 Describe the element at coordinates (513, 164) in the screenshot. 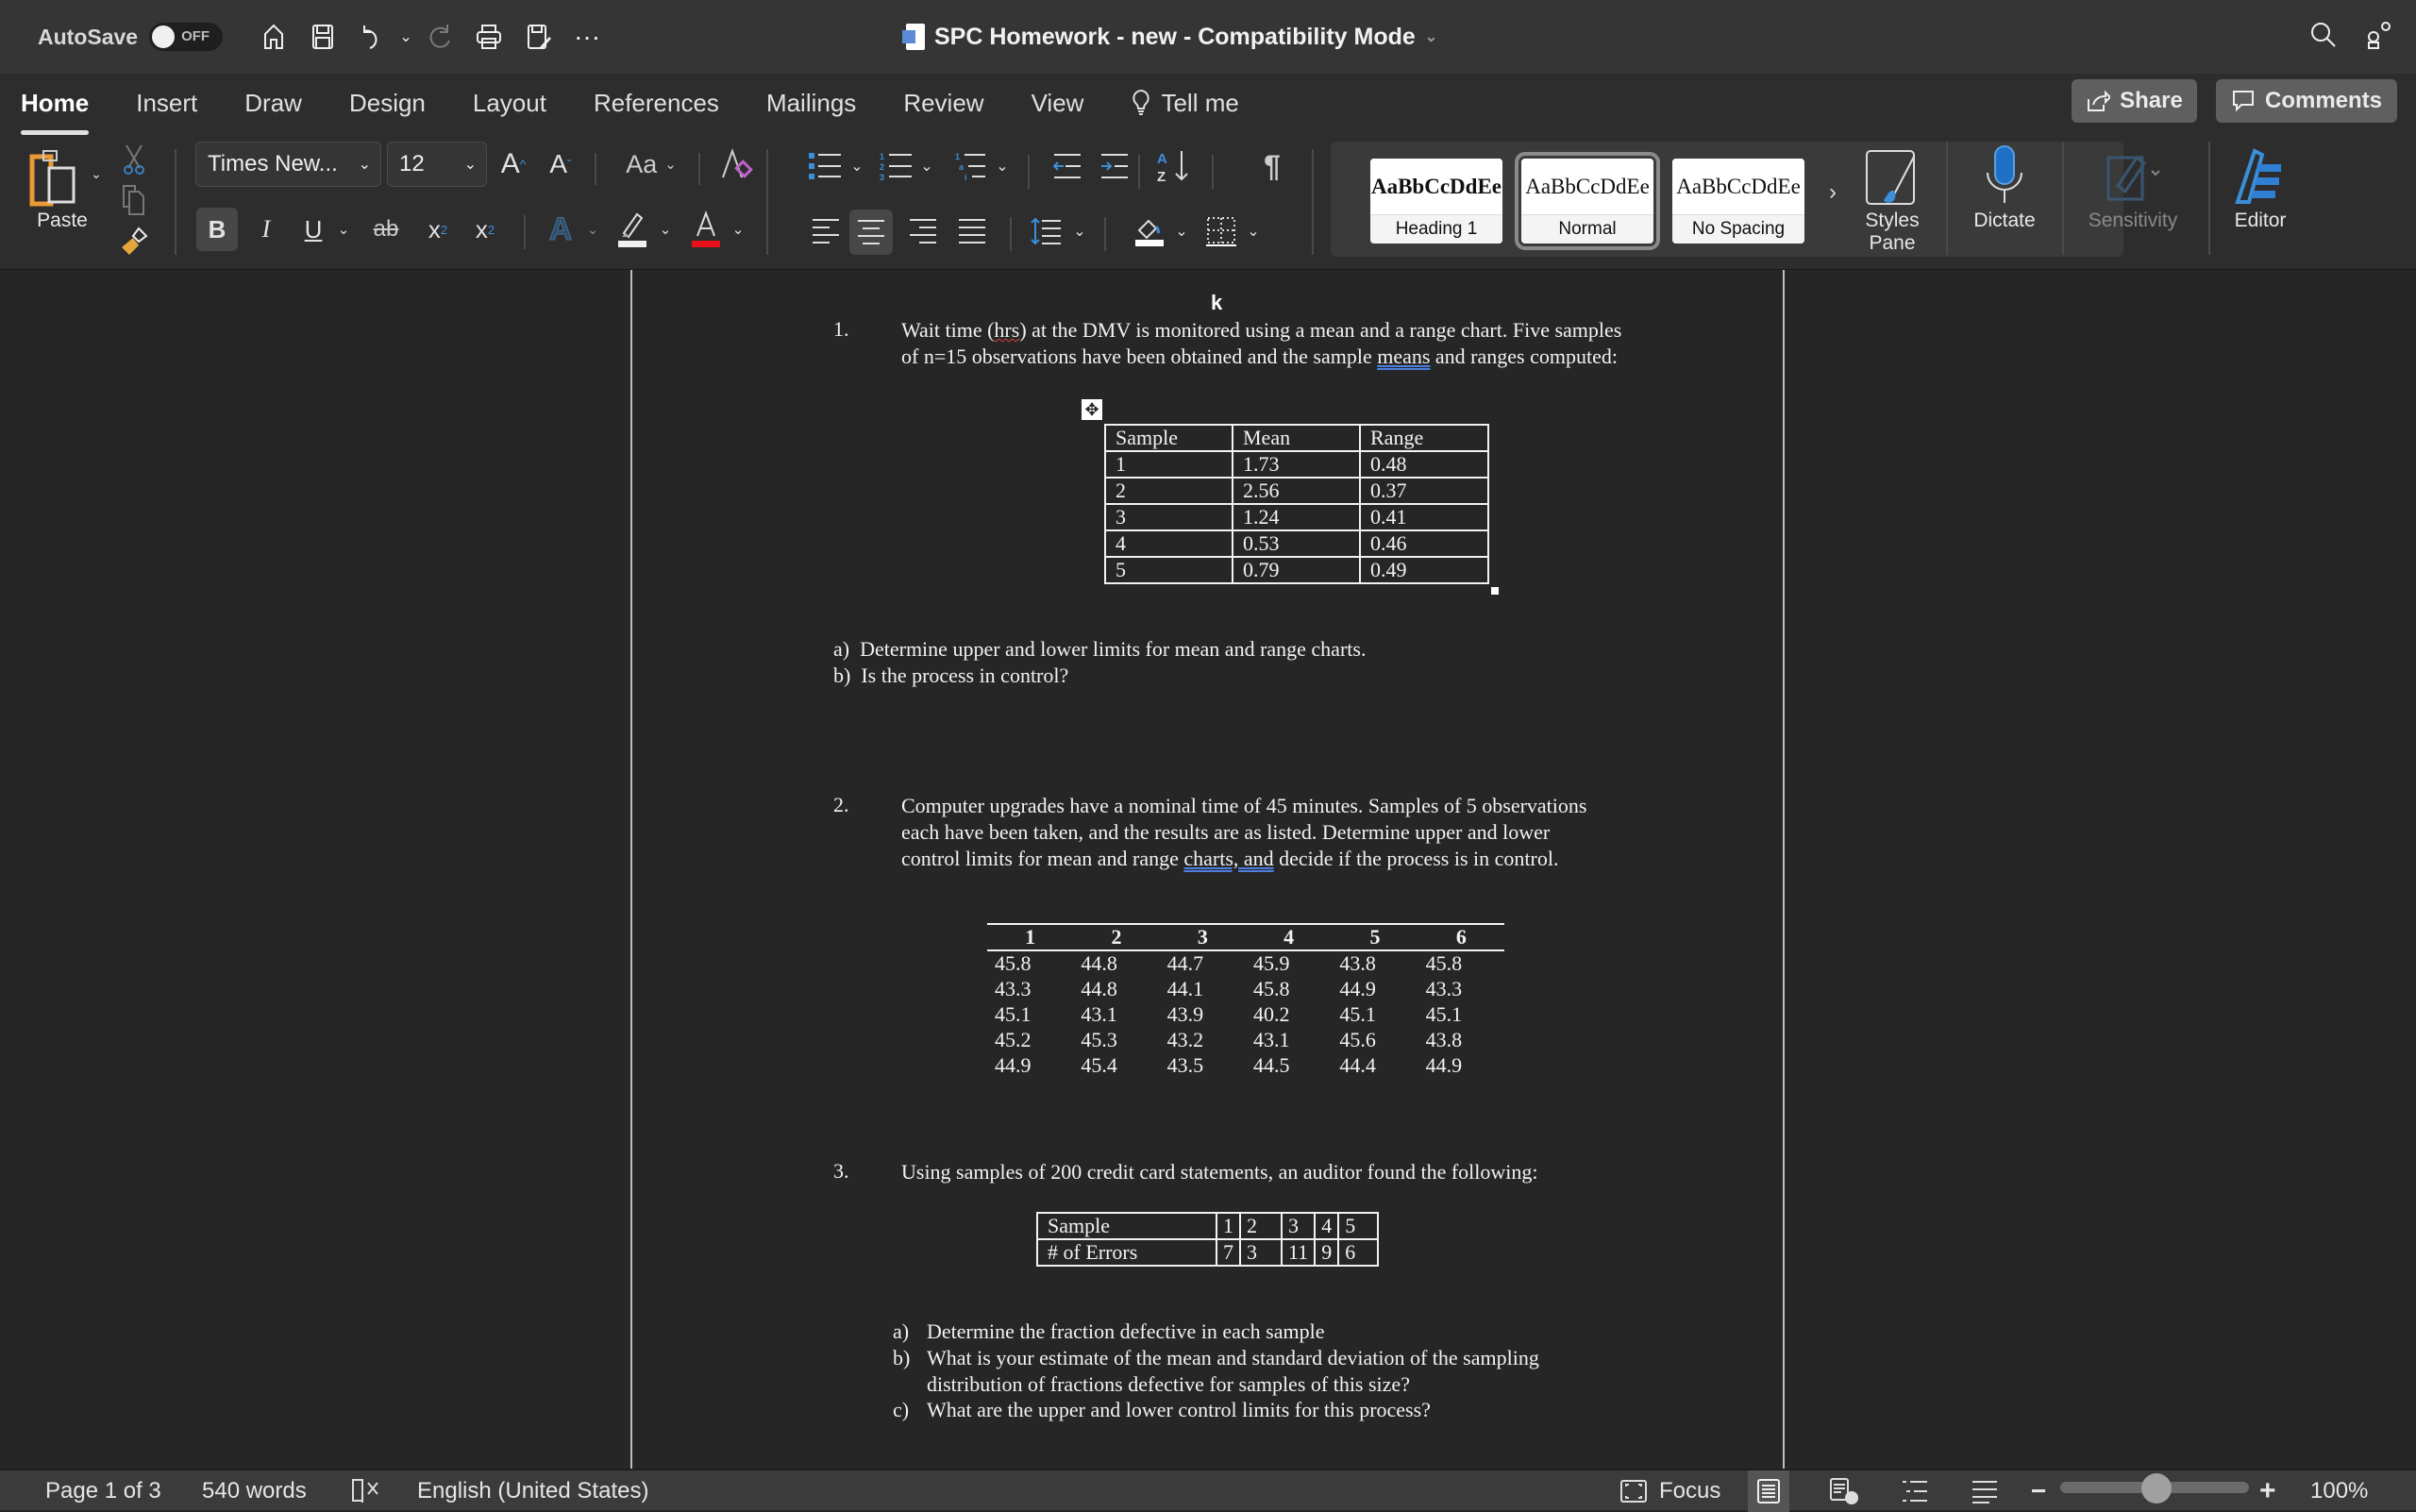

I see `grow-font-icon: A ^` at that location.